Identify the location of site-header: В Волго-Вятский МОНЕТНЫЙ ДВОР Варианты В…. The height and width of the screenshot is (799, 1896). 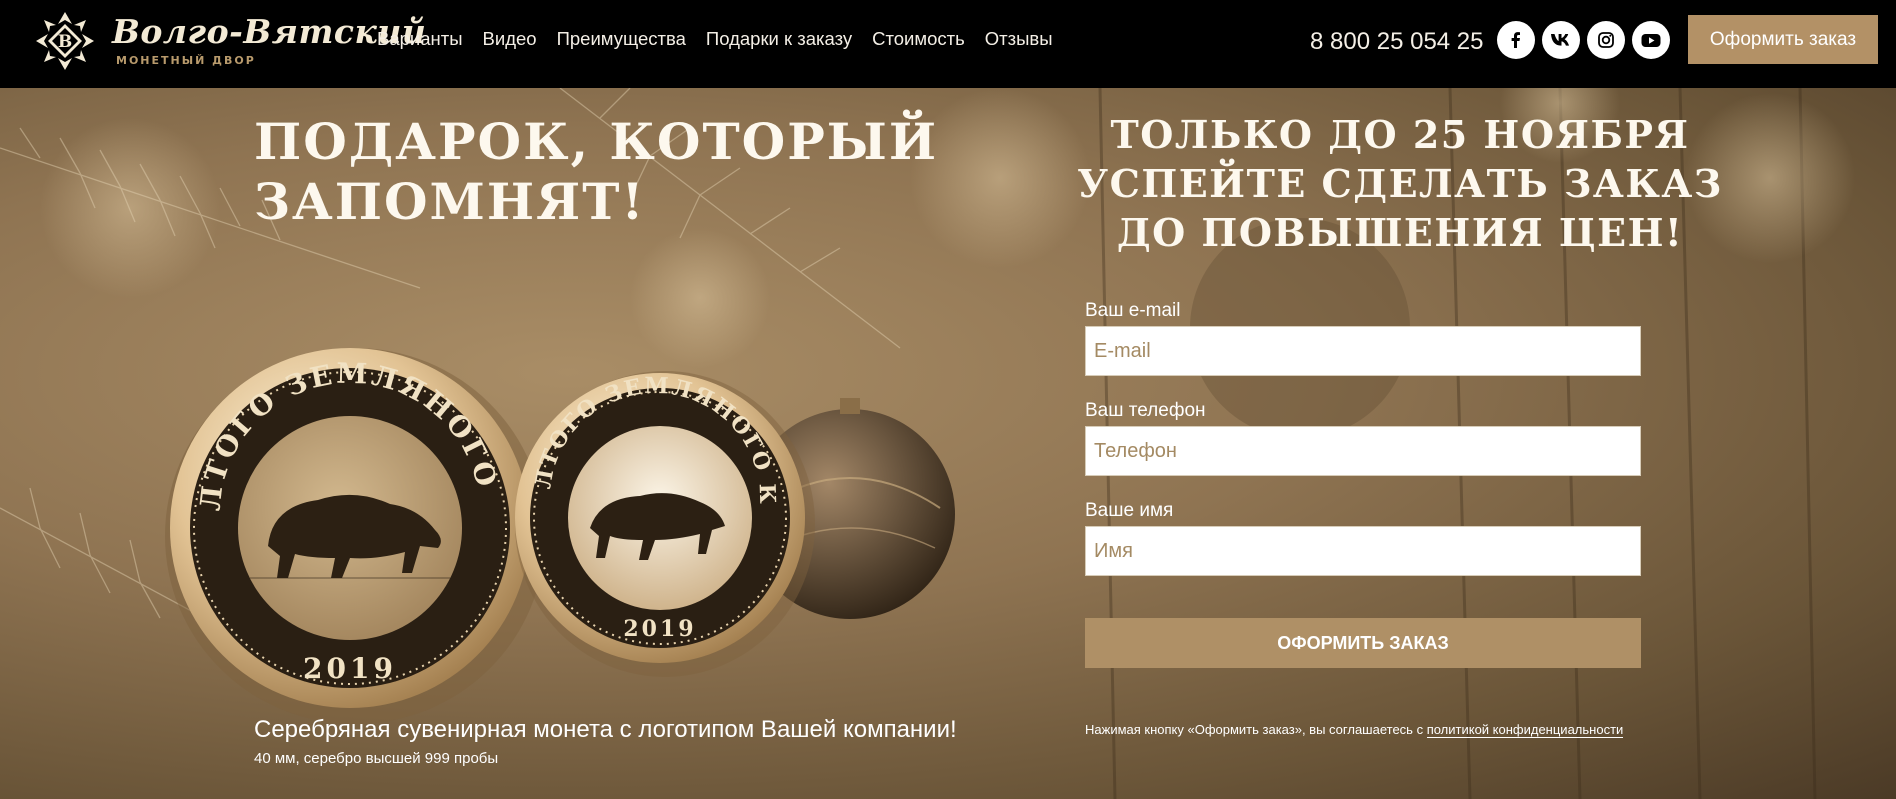
(948, 44).